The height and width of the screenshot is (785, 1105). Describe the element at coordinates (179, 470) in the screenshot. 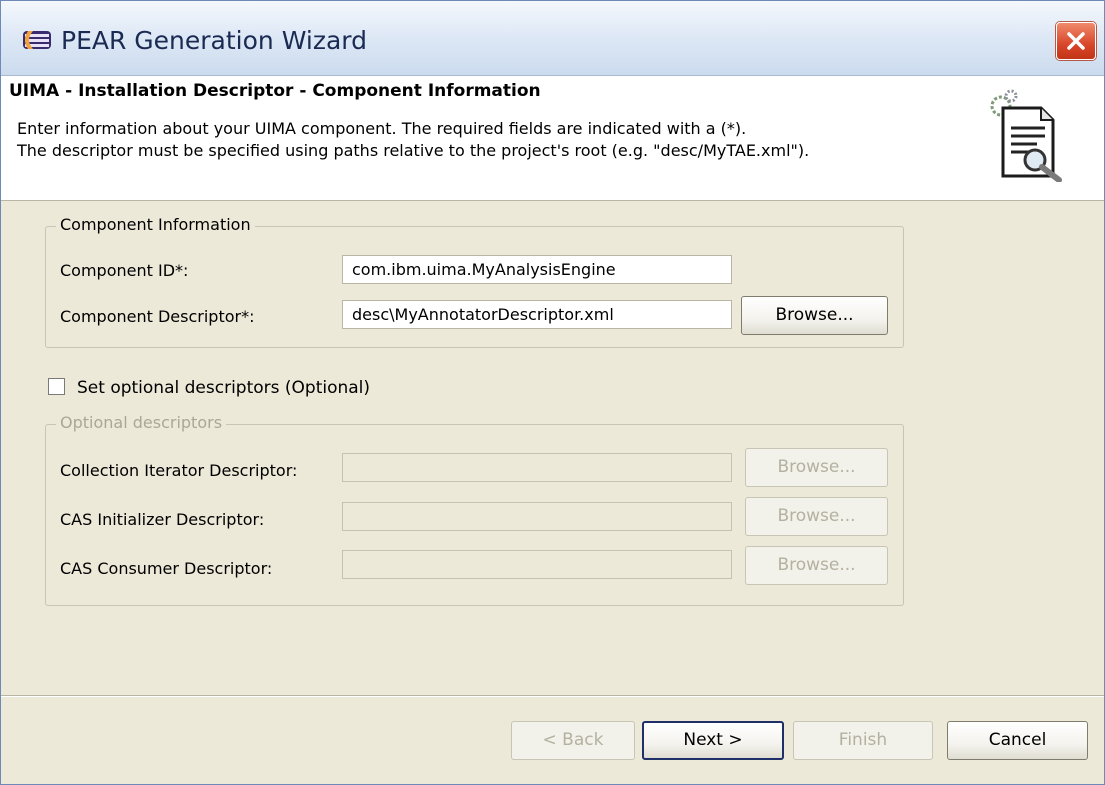

I see `collection-iterator-label: Collection Iterator Descriptor:` at that location.